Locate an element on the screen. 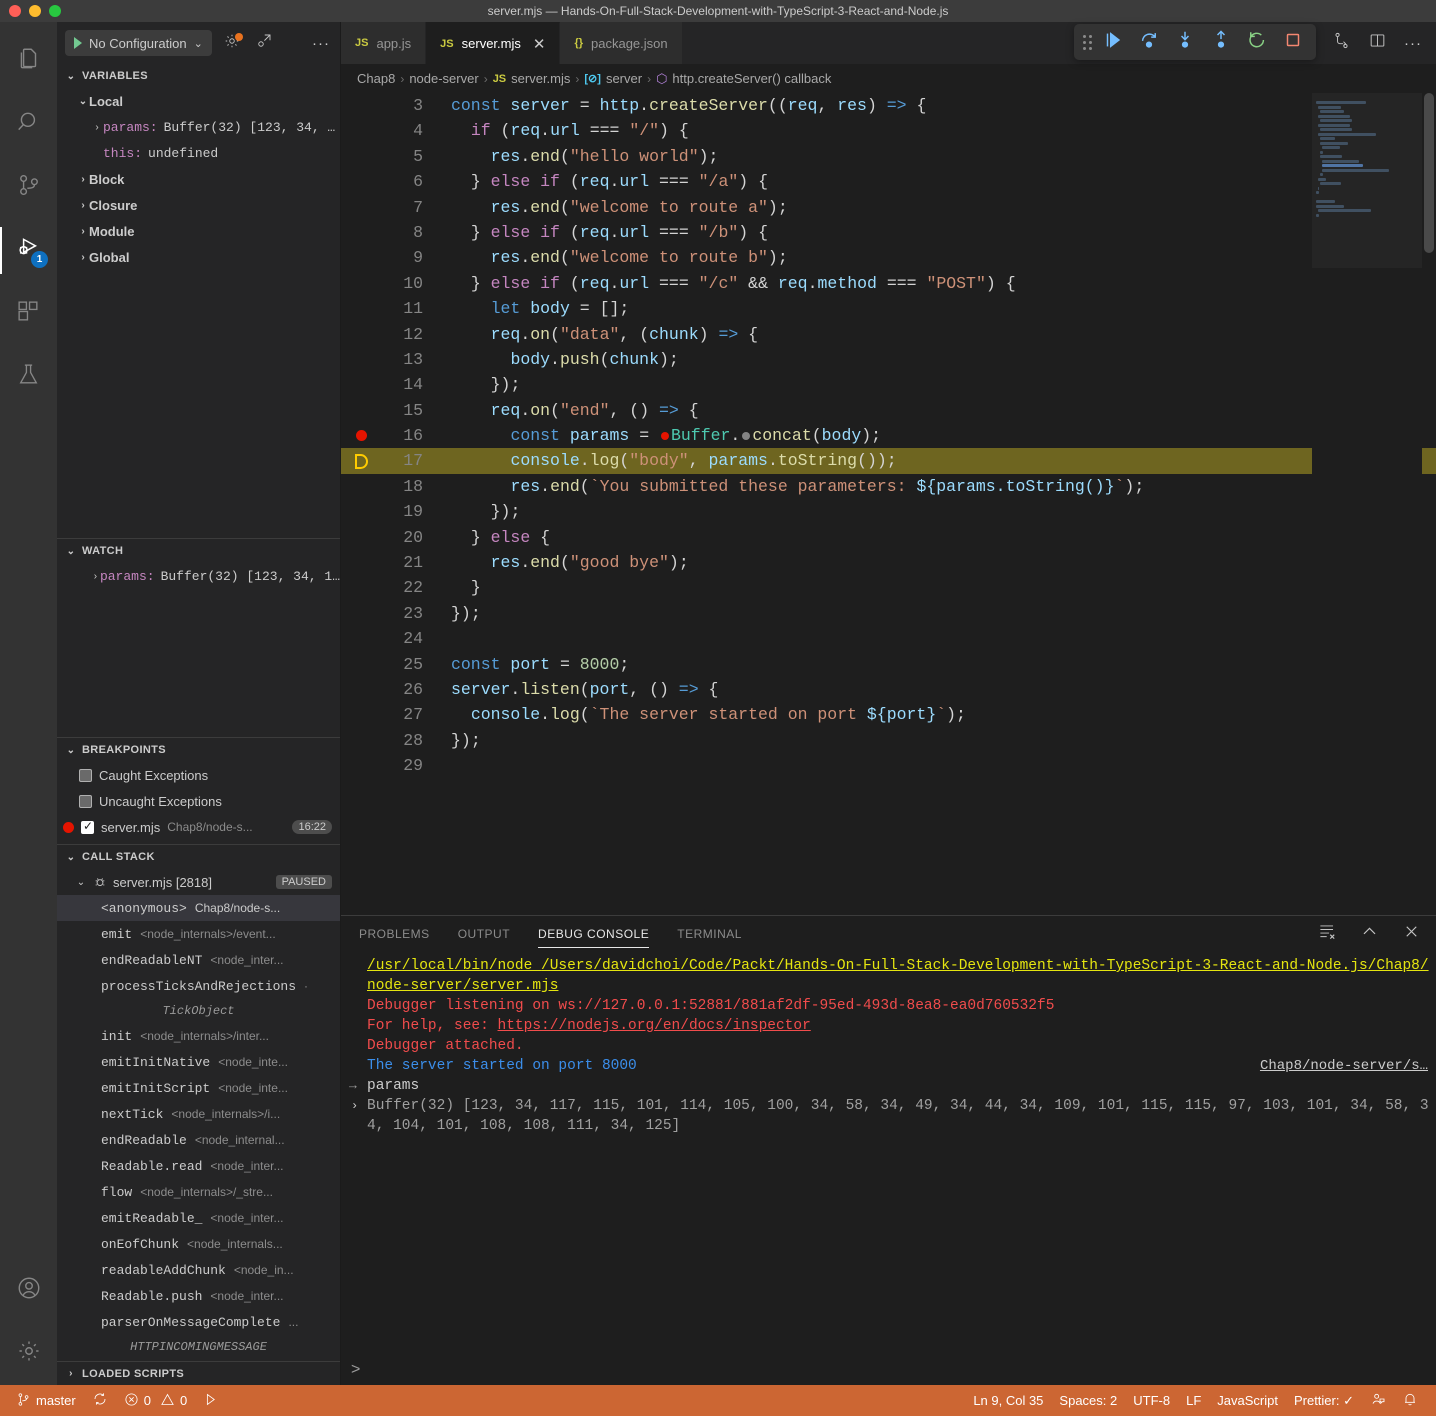 The image size is (1436, 1416). line-content: res.end("hello world"); is located at coordinates (571, 156).